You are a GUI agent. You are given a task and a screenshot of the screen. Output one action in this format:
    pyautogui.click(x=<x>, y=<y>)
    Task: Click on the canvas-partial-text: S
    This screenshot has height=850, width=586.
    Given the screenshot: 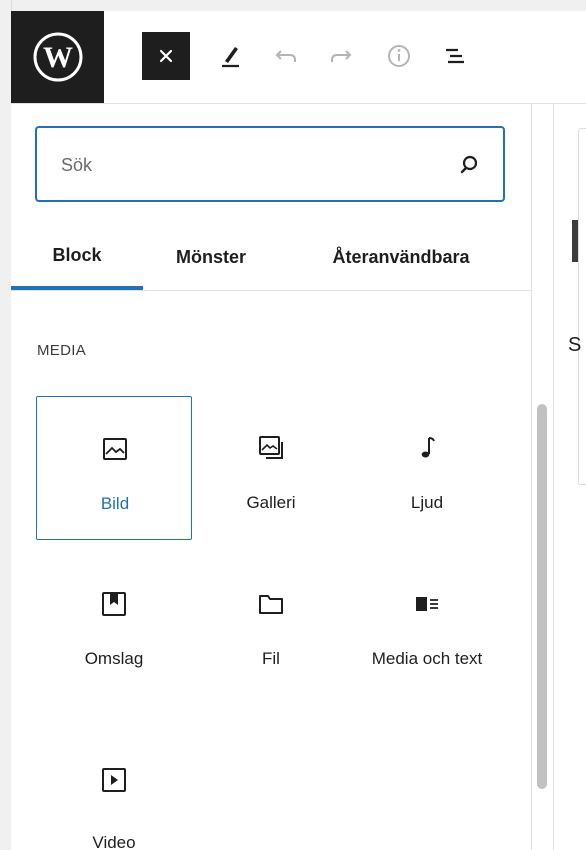 What is the action you would take?
    pyautogui.click(x=575, y=345)
    